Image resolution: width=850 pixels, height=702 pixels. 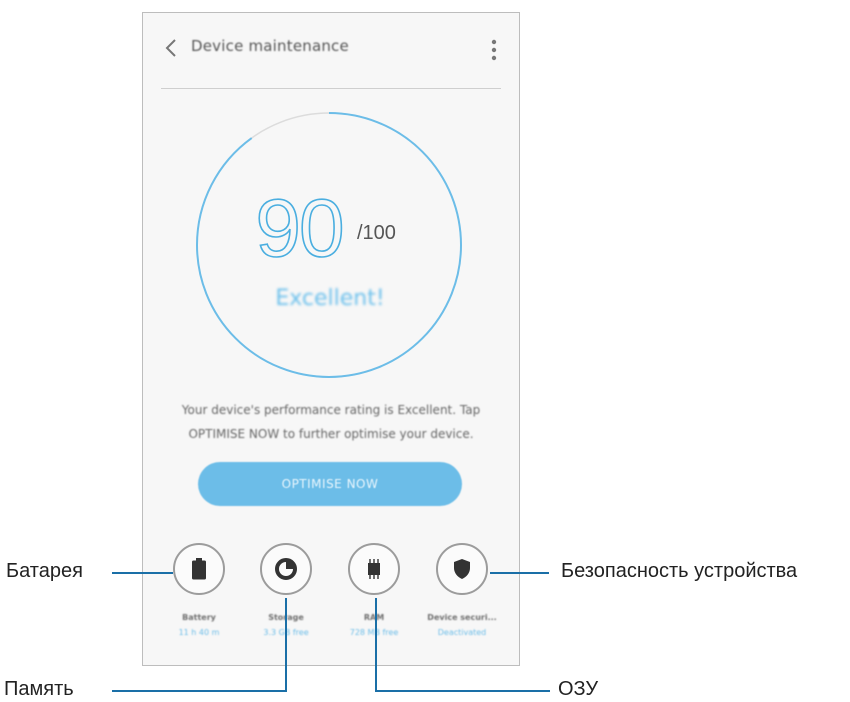 What do you see at coordinates (44, 571) in the screenshot?
I see `callout-battery: Батарея` at bounding box center [44, 571].